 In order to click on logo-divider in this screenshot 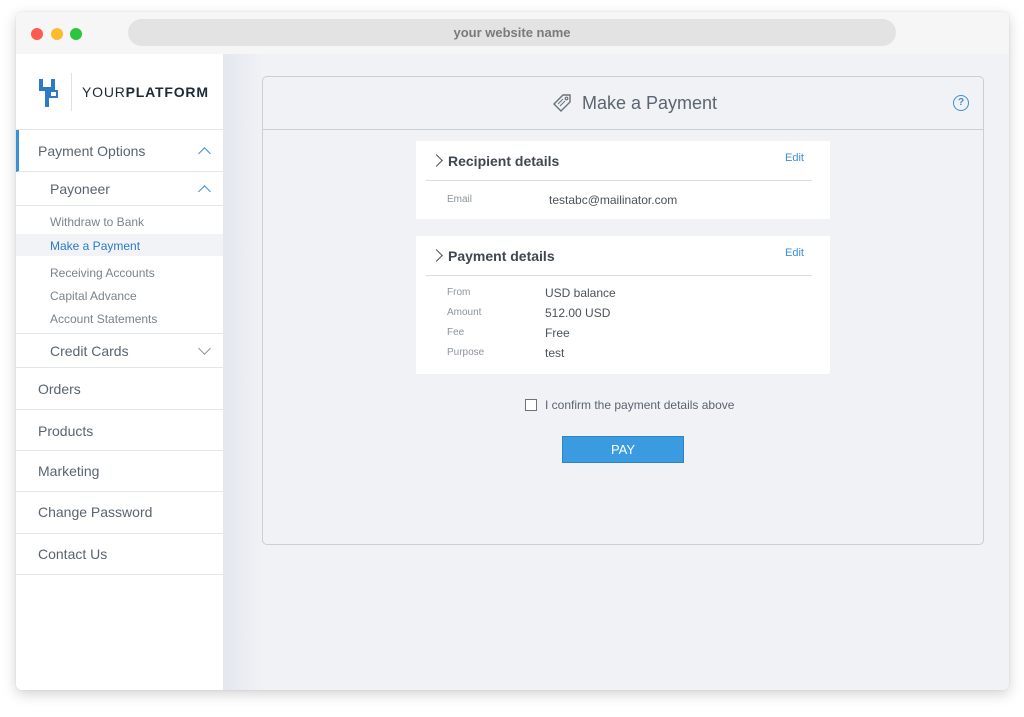, I will do `click(71, 92)`.